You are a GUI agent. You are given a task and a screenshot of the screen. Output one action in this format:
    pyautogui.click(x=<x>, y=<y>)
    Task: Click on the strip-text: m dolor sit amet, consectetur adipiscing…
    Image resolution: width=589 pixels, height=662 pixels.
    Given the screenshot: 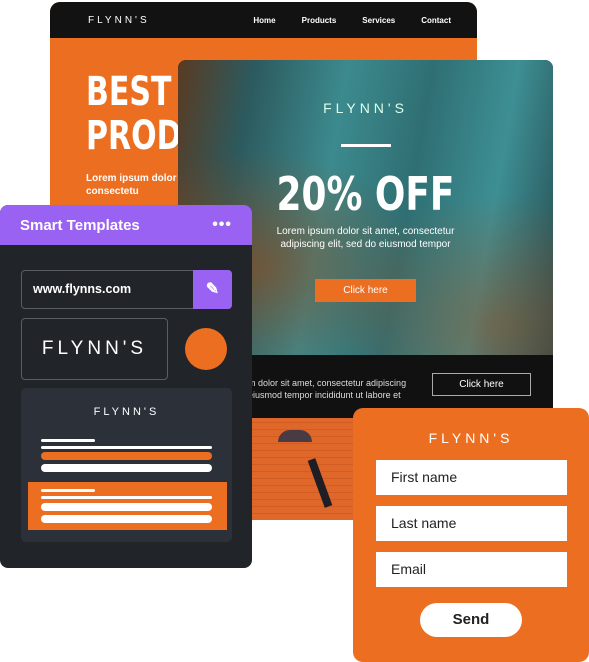 What is the action you would take?
    pyautogui.click(x=327, y=389)
    